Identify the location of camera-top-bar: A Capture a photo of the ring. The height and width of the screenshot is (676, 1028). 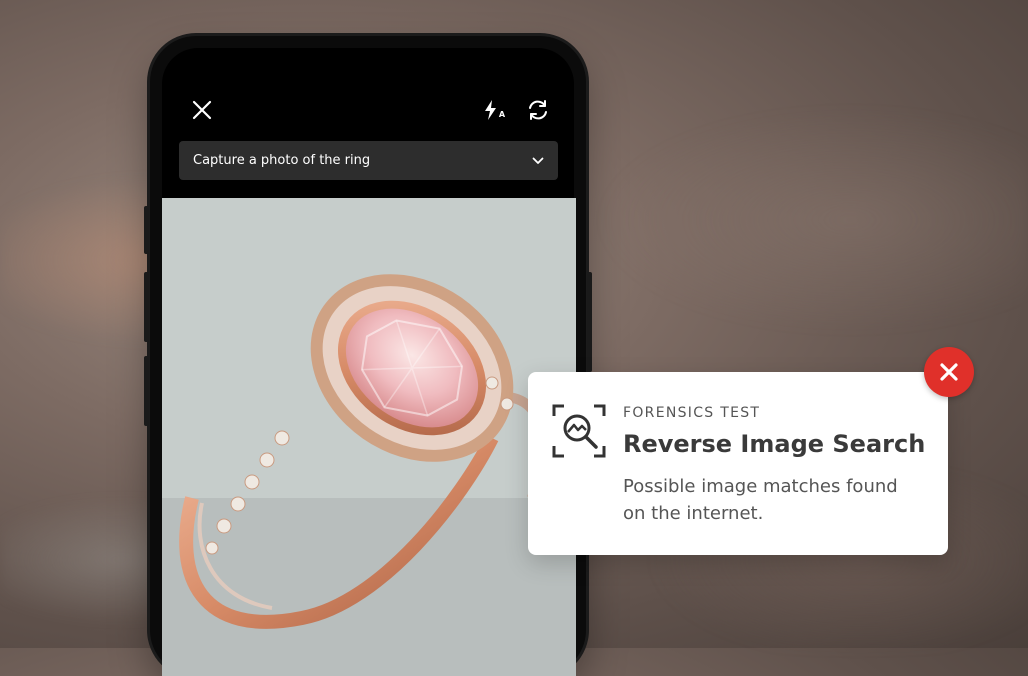
(368, 123).